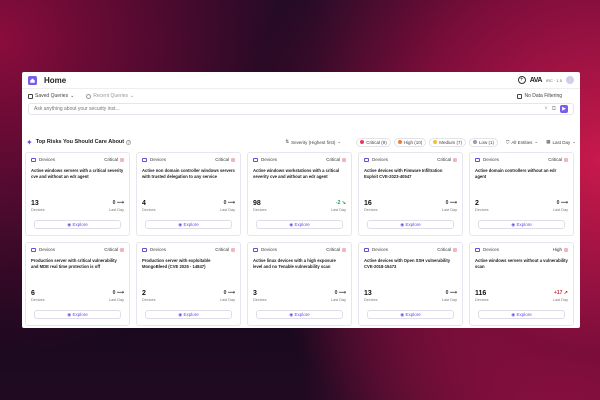 The width and height of the screenshot is (600, 400). Describe the element at coordinates (521, 80) in the screenshot. I see `add-icon: +` at that location.